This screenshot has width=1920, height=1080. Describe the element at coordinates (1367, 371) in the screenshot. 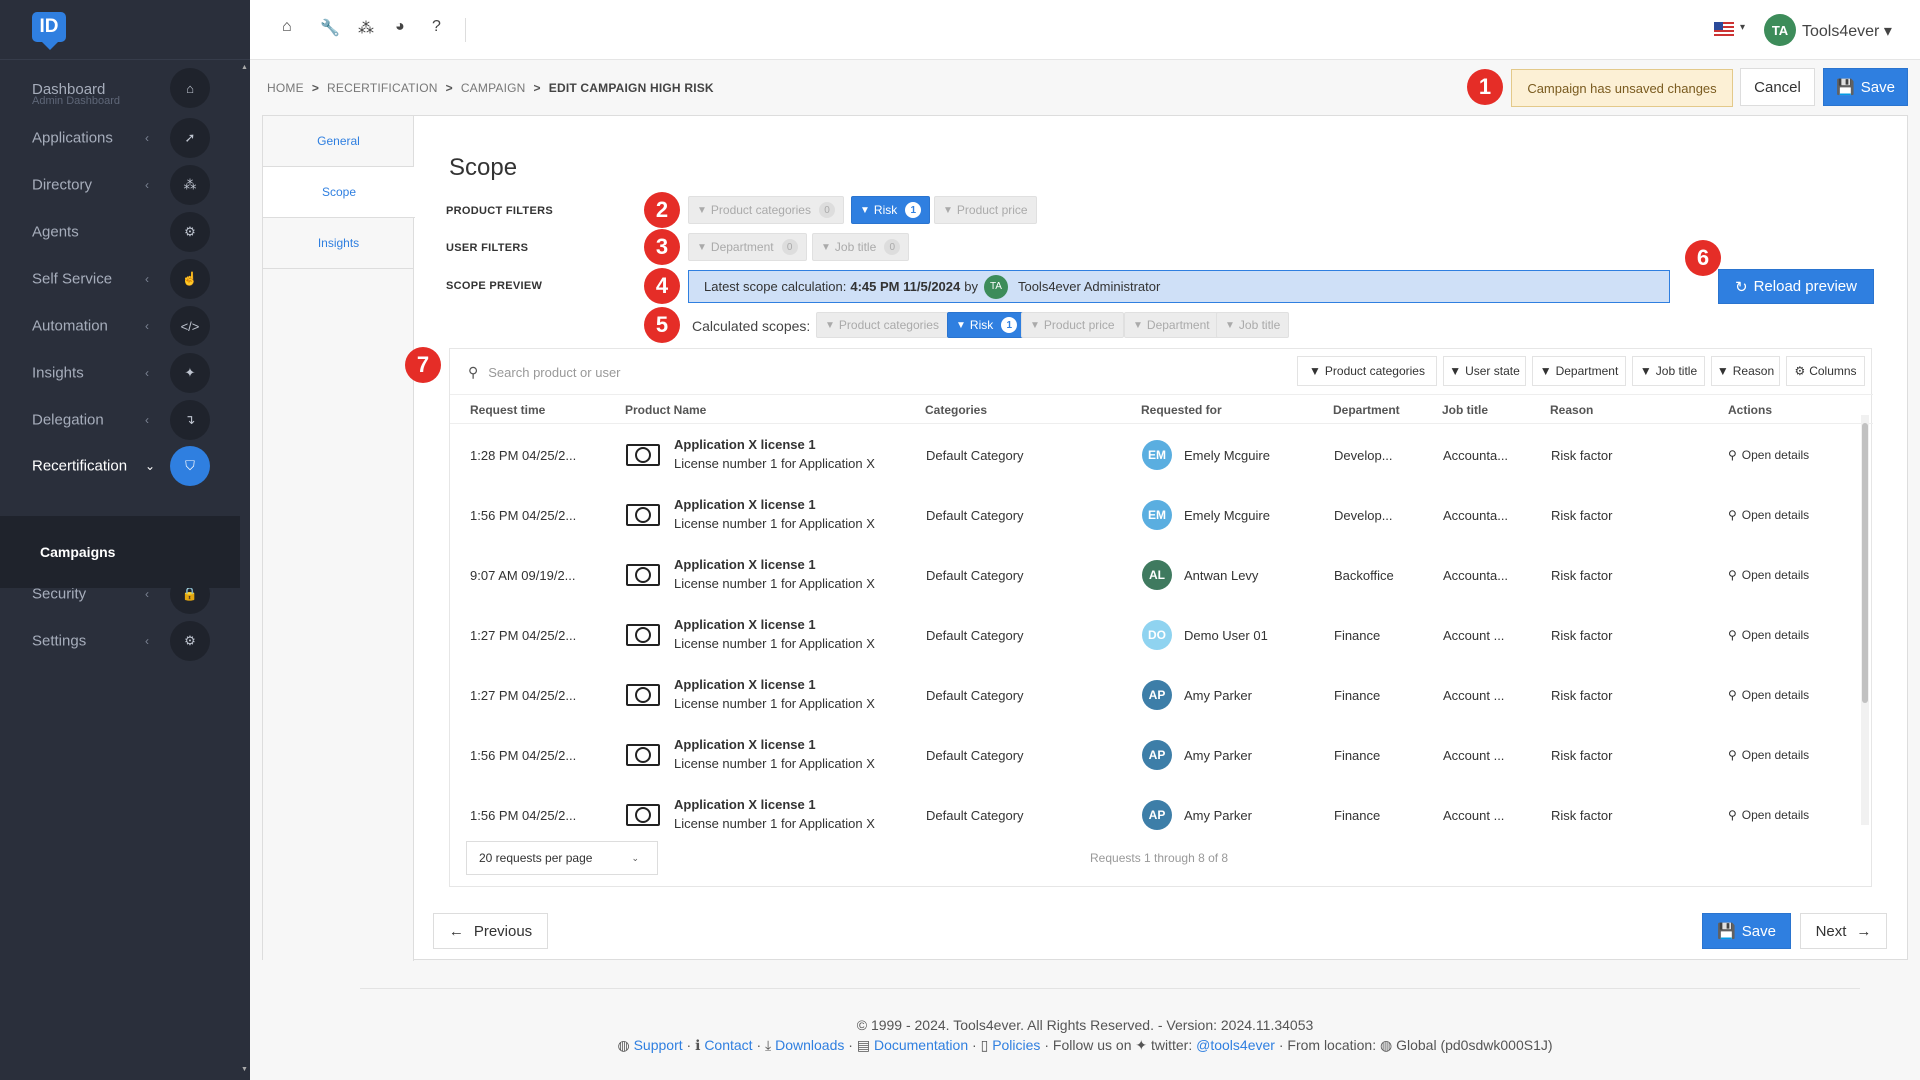

I see `toolbar-product-categories: ▼ Product categories` at that location.